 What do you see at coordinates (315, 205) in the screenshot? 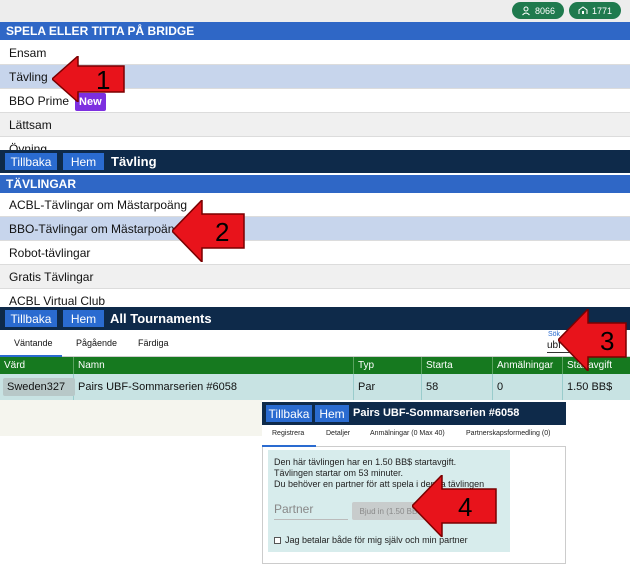
I see `menu-item-acbl-masterpoints: ACBL-Tävlingar om Mästarpoäng` at bounding box center [315, 205].